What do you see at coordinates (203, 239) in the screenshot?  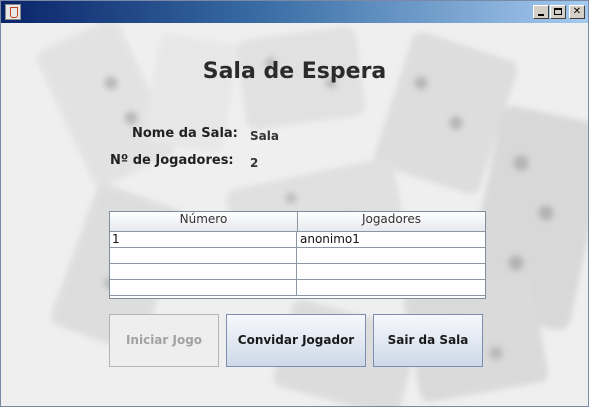 I see `table-cell-number: 1` at bounding box center [203, 239].